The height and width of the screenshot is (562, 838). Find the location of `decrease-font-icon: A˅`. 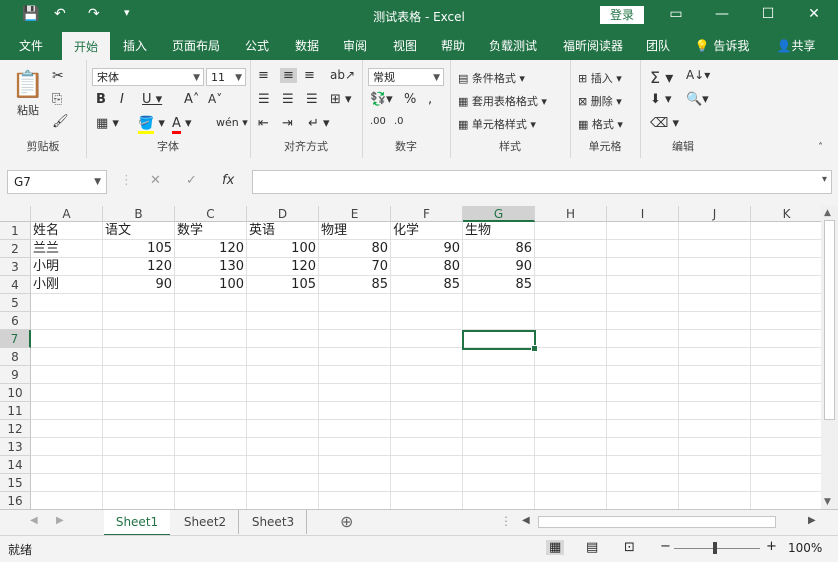

decrease-font-icon: A˅ is located at coordinates (215, 99).